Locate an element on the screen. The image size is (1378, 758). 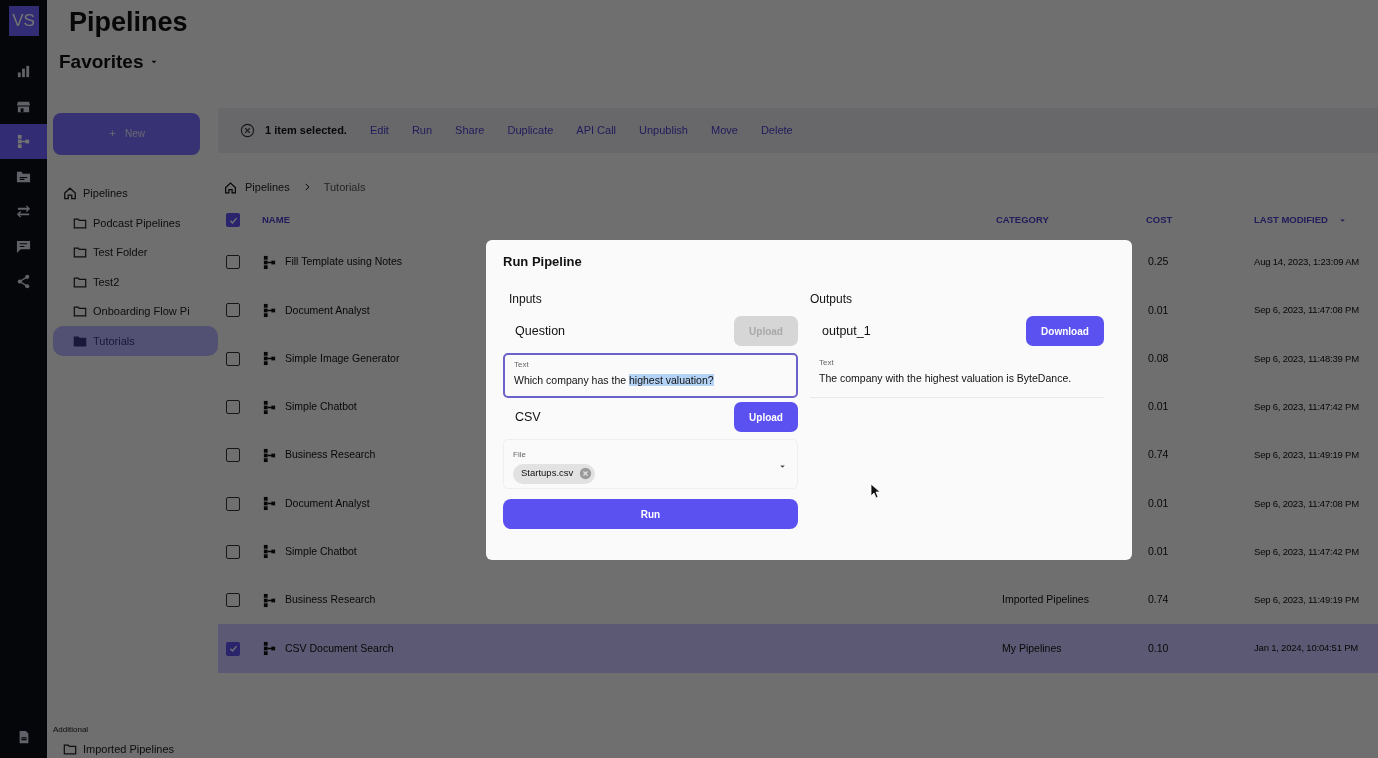
input-label: CSV is located at coordinates (528, 417).